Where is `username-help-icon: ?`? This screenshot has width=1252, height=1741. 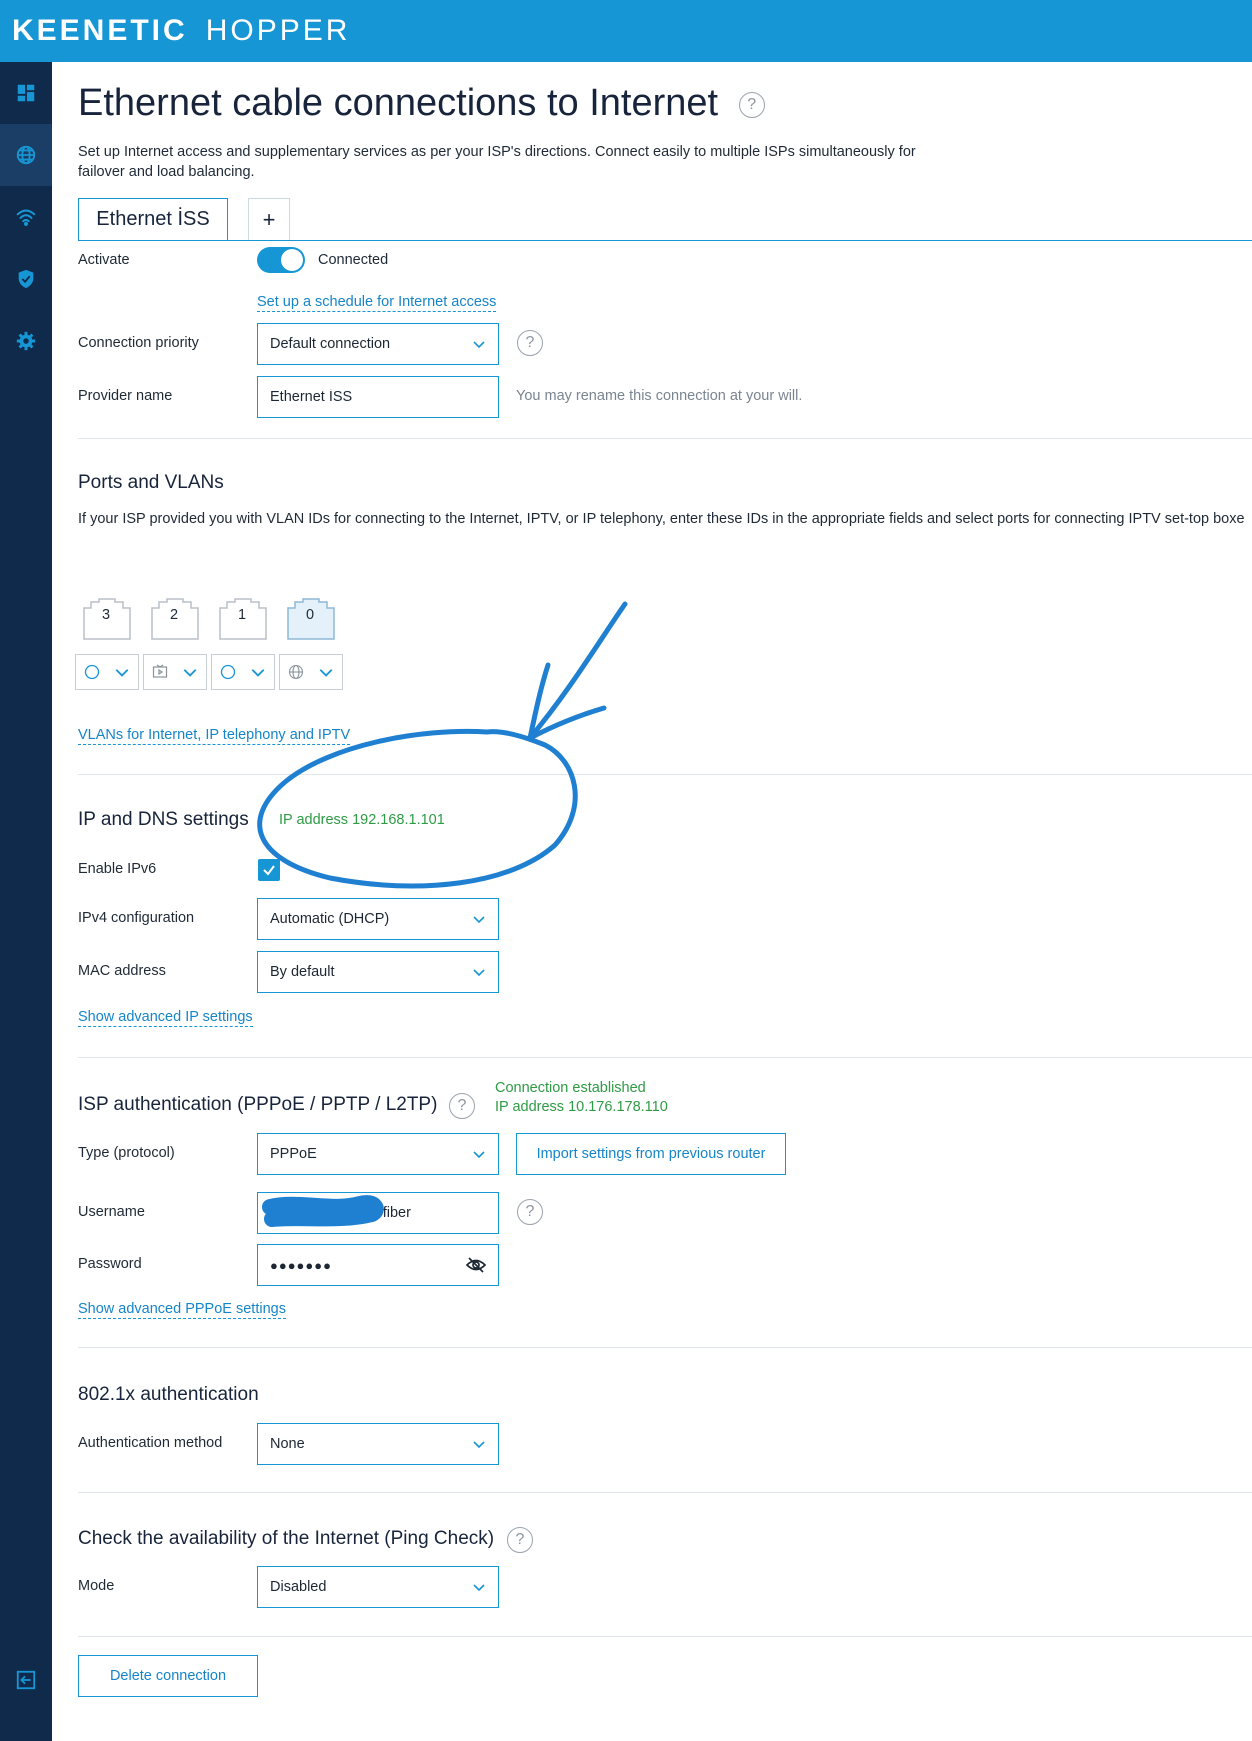
username-help-icon: ? is located at coordinates (530, 1212).